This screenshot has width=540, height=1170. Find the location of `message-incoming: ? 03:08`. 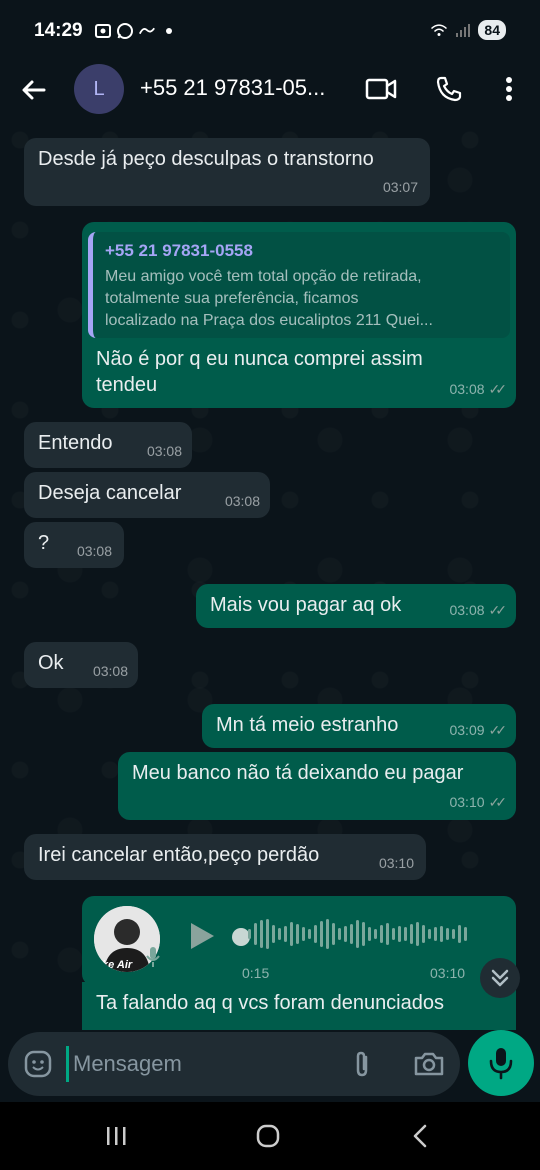

message-incoming: ? 03:08 is located at coordinates (74, 545).